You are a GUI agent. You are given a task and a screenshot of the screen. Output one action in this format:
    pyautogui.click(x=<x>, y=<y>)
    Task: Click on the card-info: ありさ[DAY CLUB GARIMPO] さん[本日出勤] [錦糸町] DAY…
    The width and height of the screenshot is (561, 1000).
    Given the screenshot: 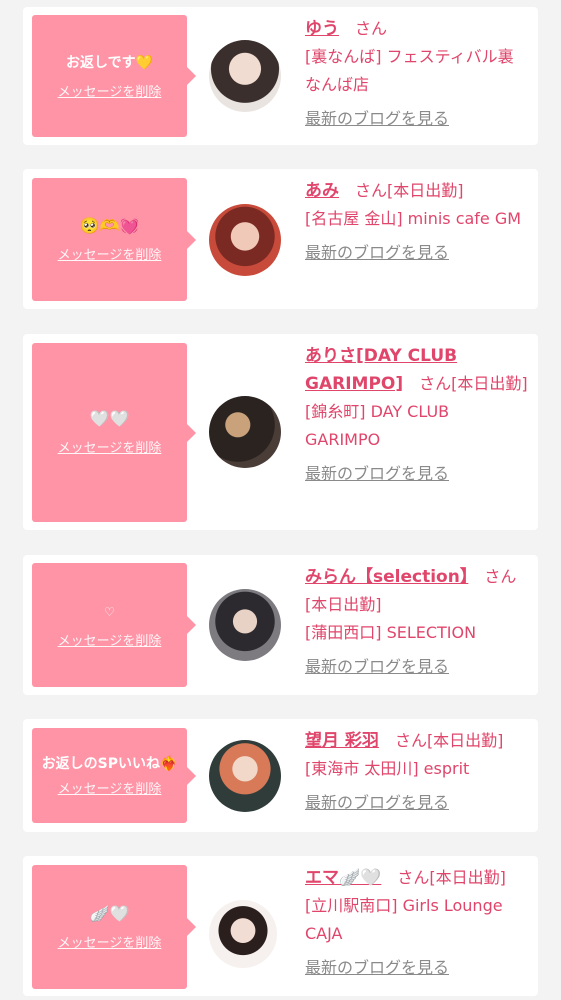 What is the action you would take?
    pyautogui.click(x=416, y=415)
    